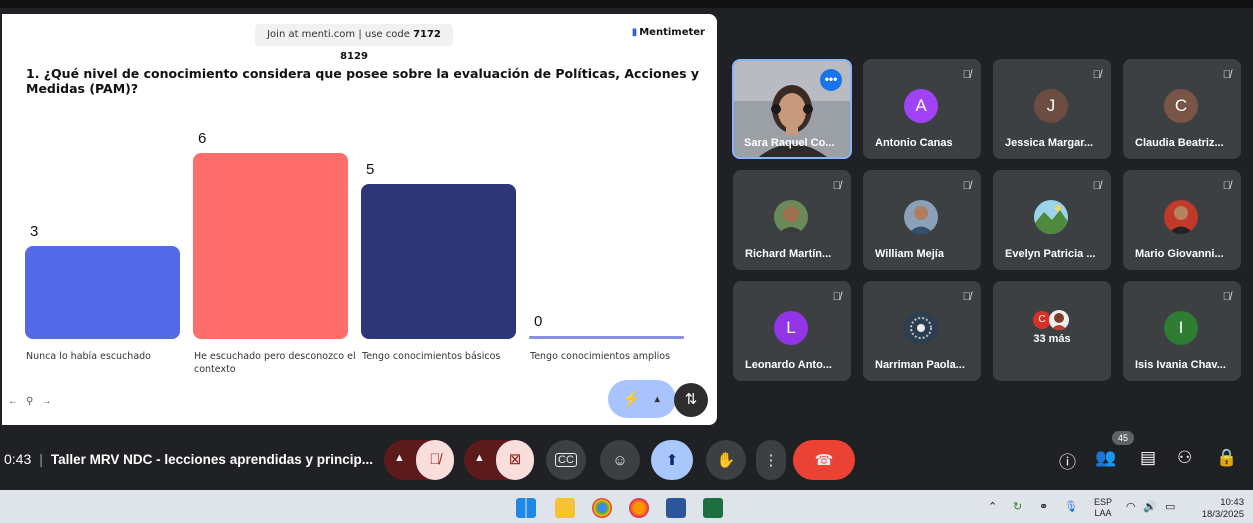 This screenshot has height=523, width=1253. What do you see at coordinates (202, 138) in the screenshot?
I see `bar-value-label: 6` at bounding box center [202, 138].